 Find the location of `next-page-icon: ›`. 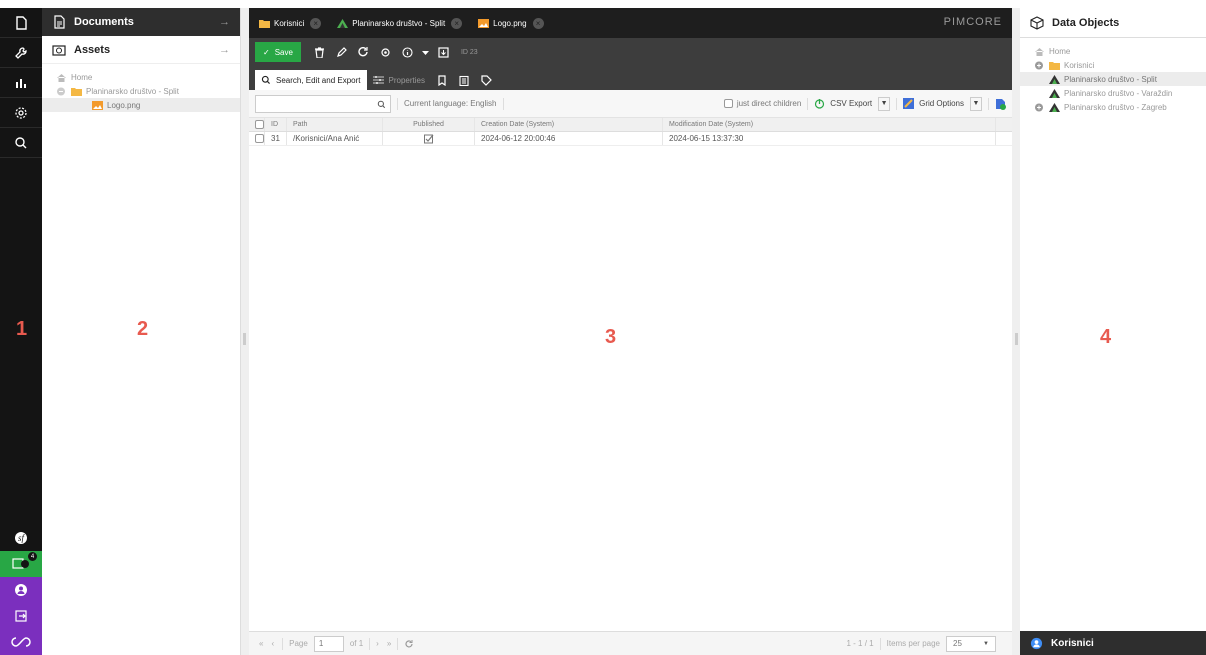

next-page-icon: › is located at coordinates (377, 643).